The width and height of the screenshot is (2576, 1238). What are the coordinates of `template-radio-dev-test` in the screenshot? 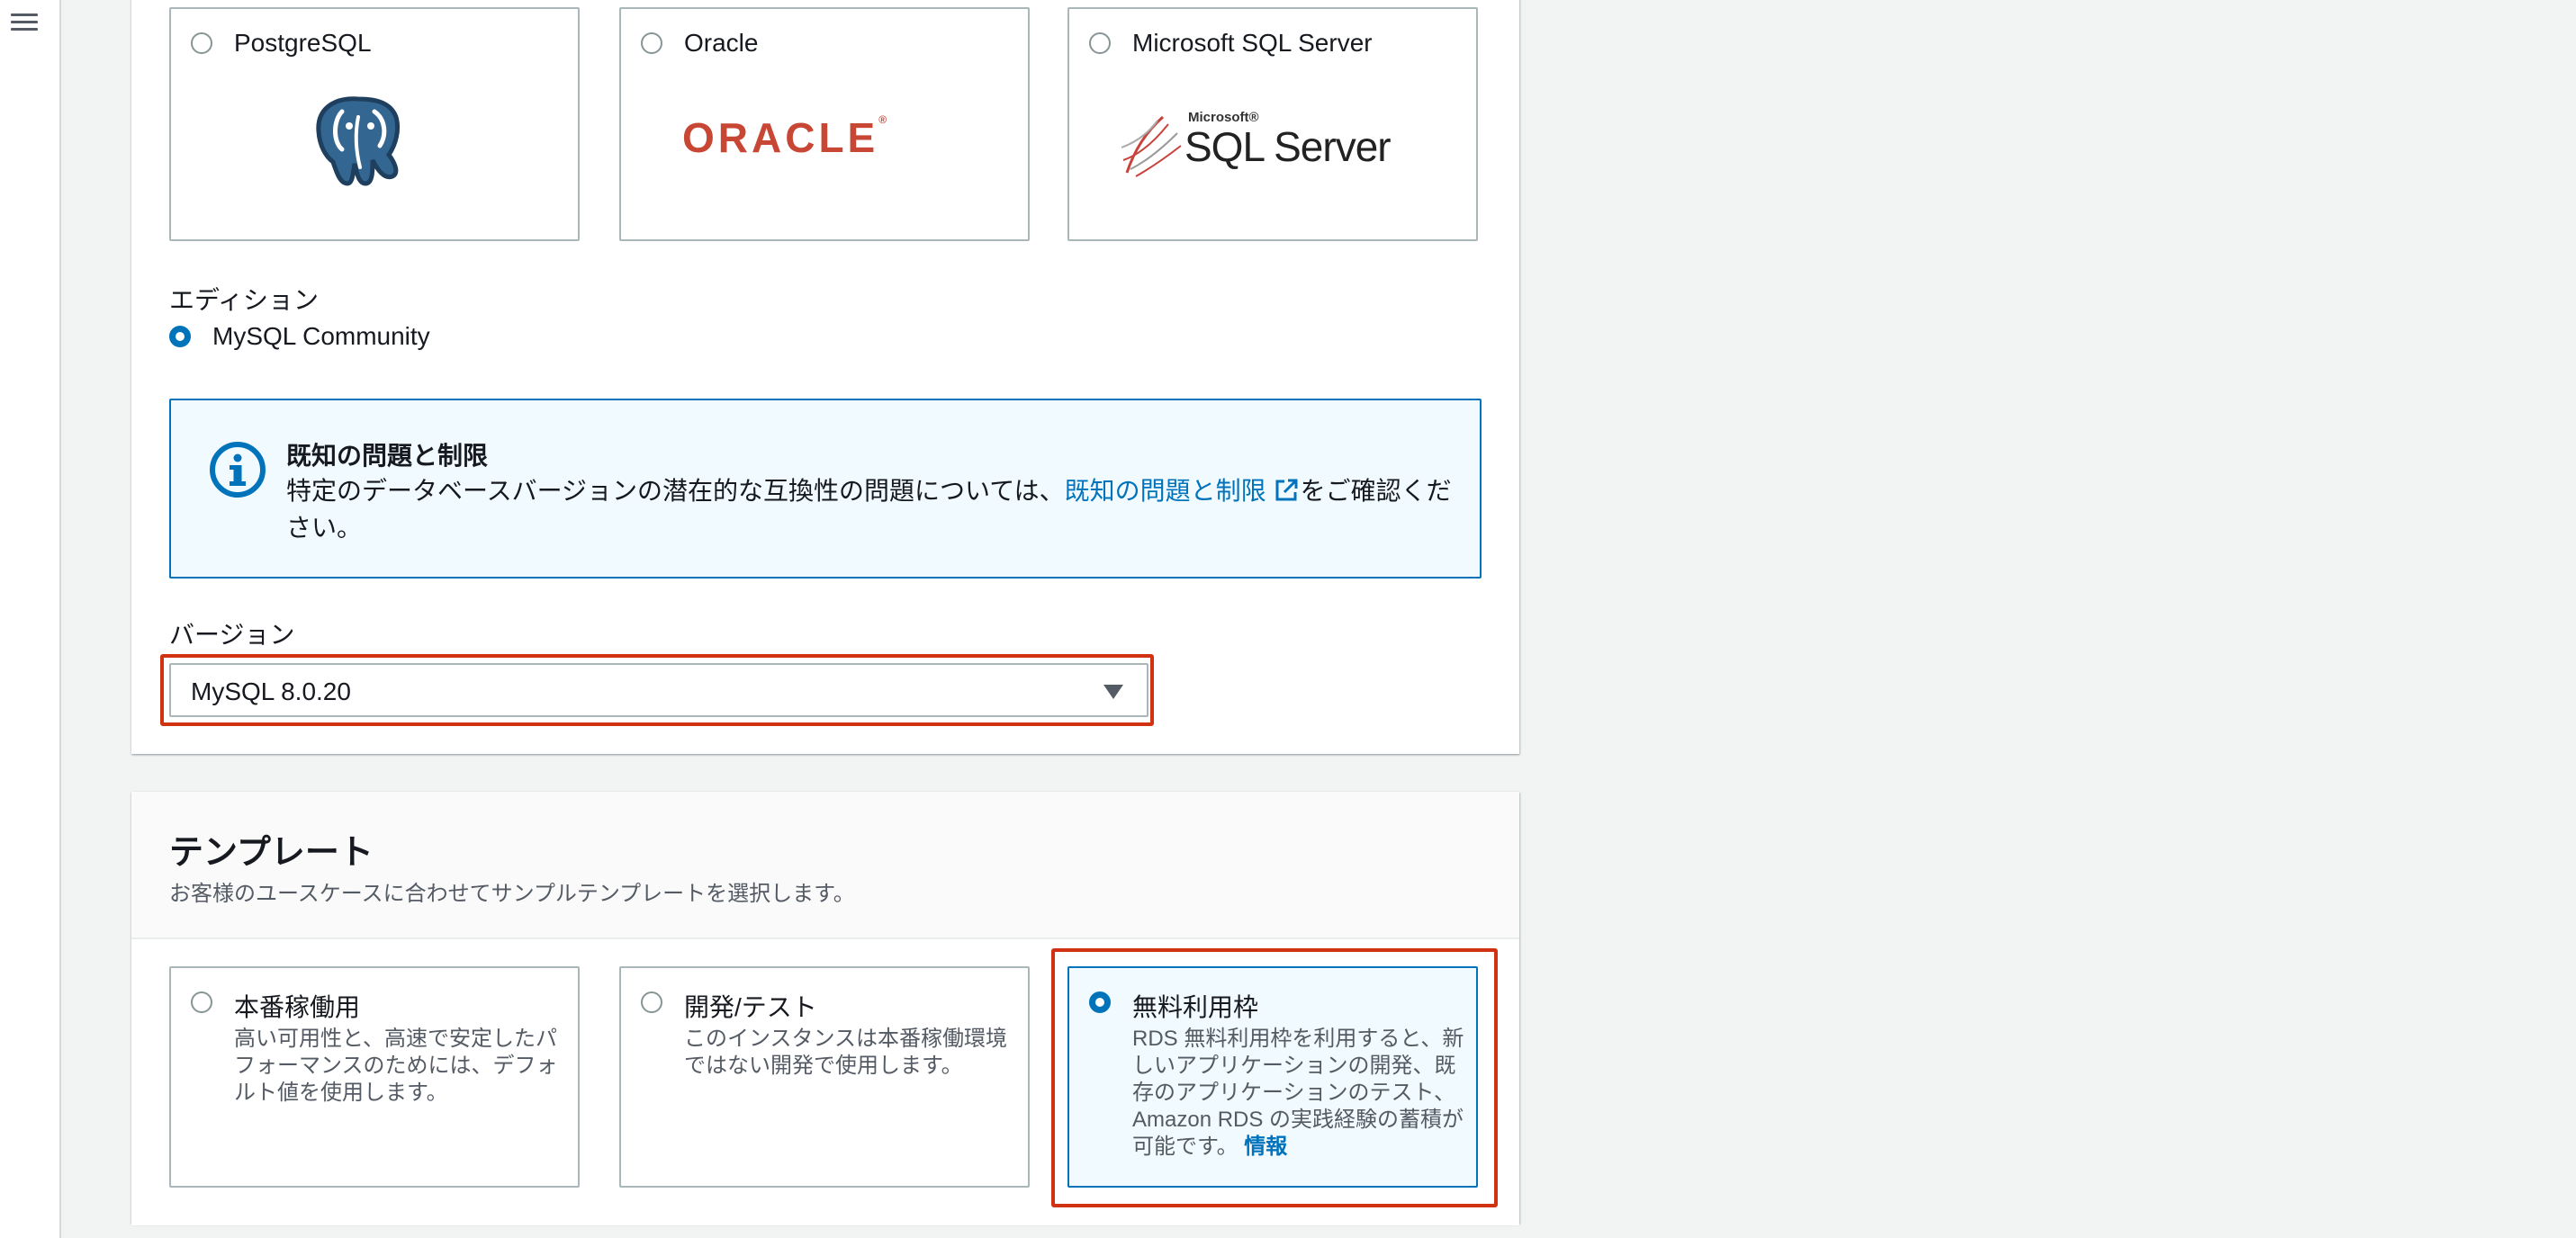 It's located at (651, 1002).